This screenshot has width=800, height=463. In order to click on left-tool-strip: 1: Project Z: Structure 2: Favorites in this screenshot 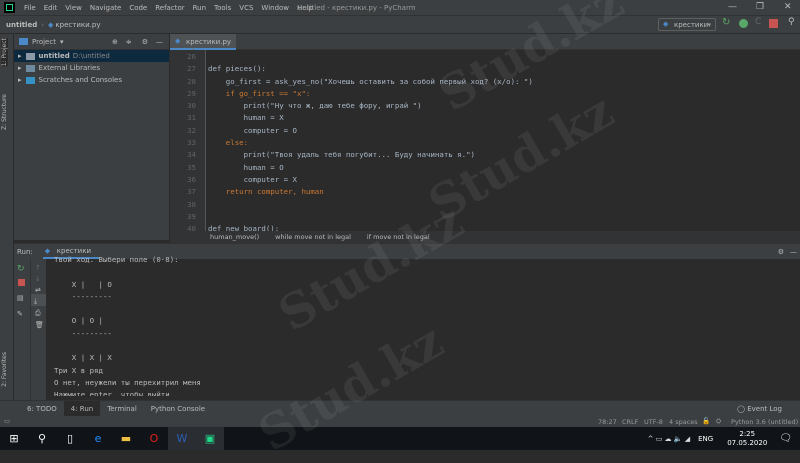, I will do `click(7, 217)`.